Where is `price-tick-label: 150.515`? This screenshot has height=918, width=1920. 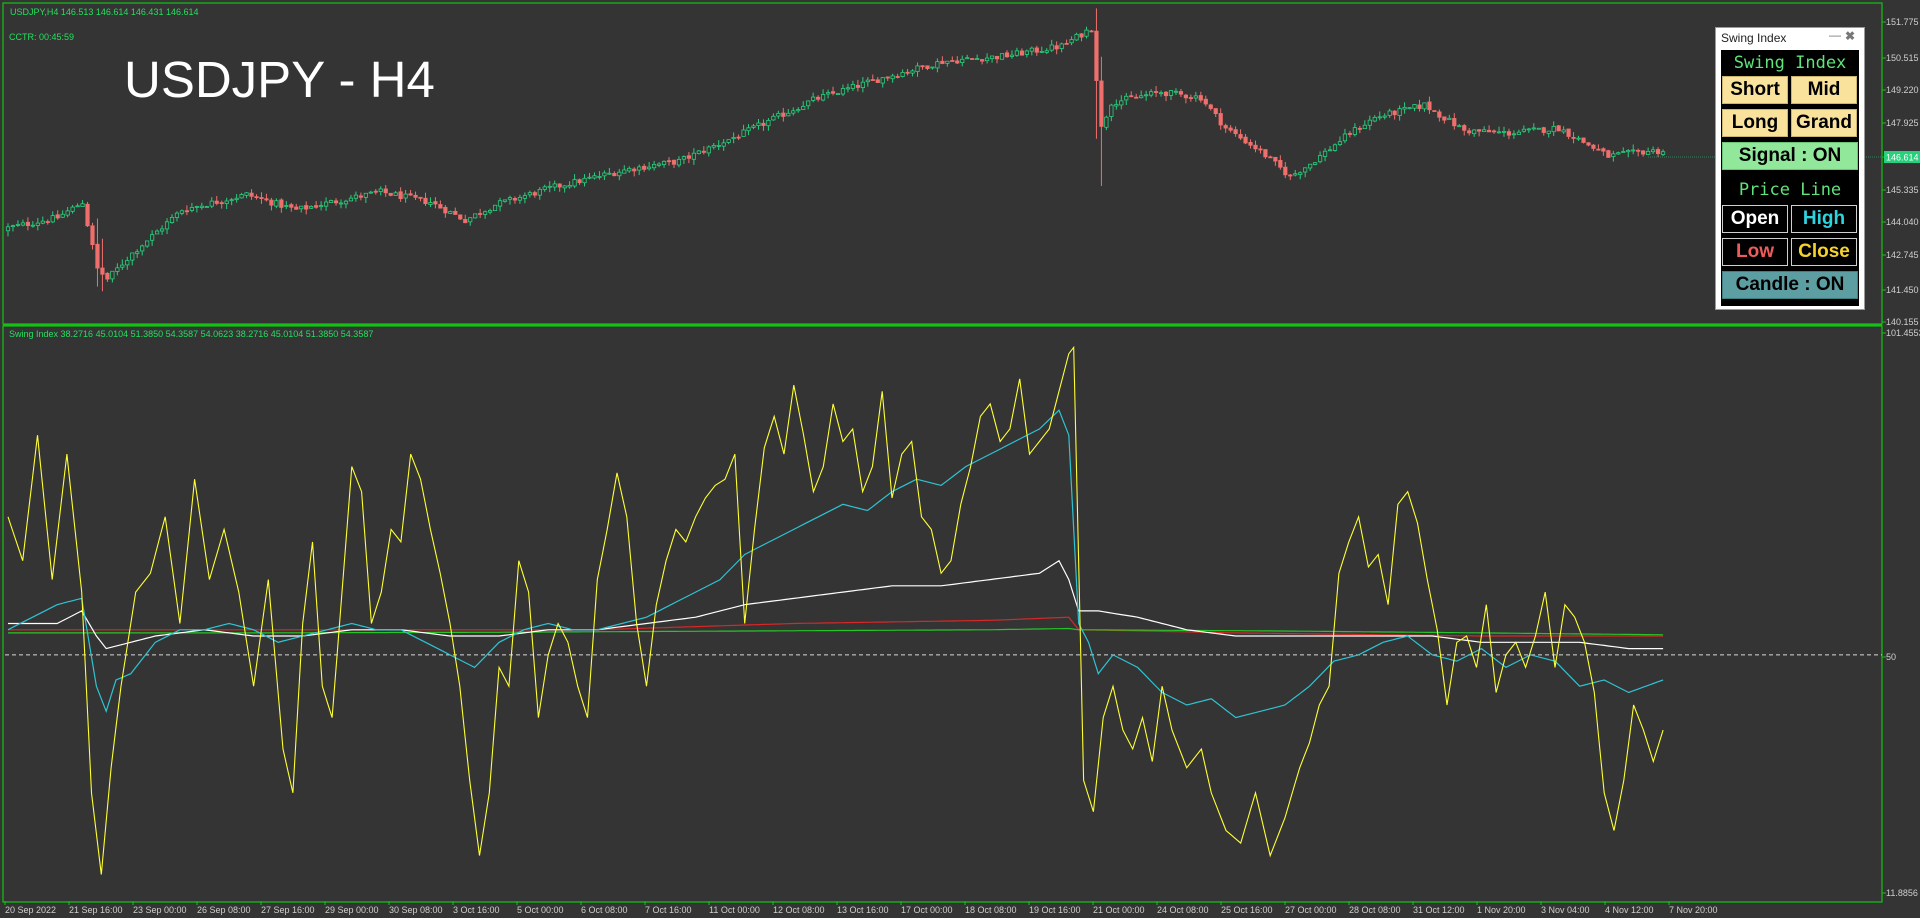
price-tick-label: 150.515 is located at coordinates (1902, 58).